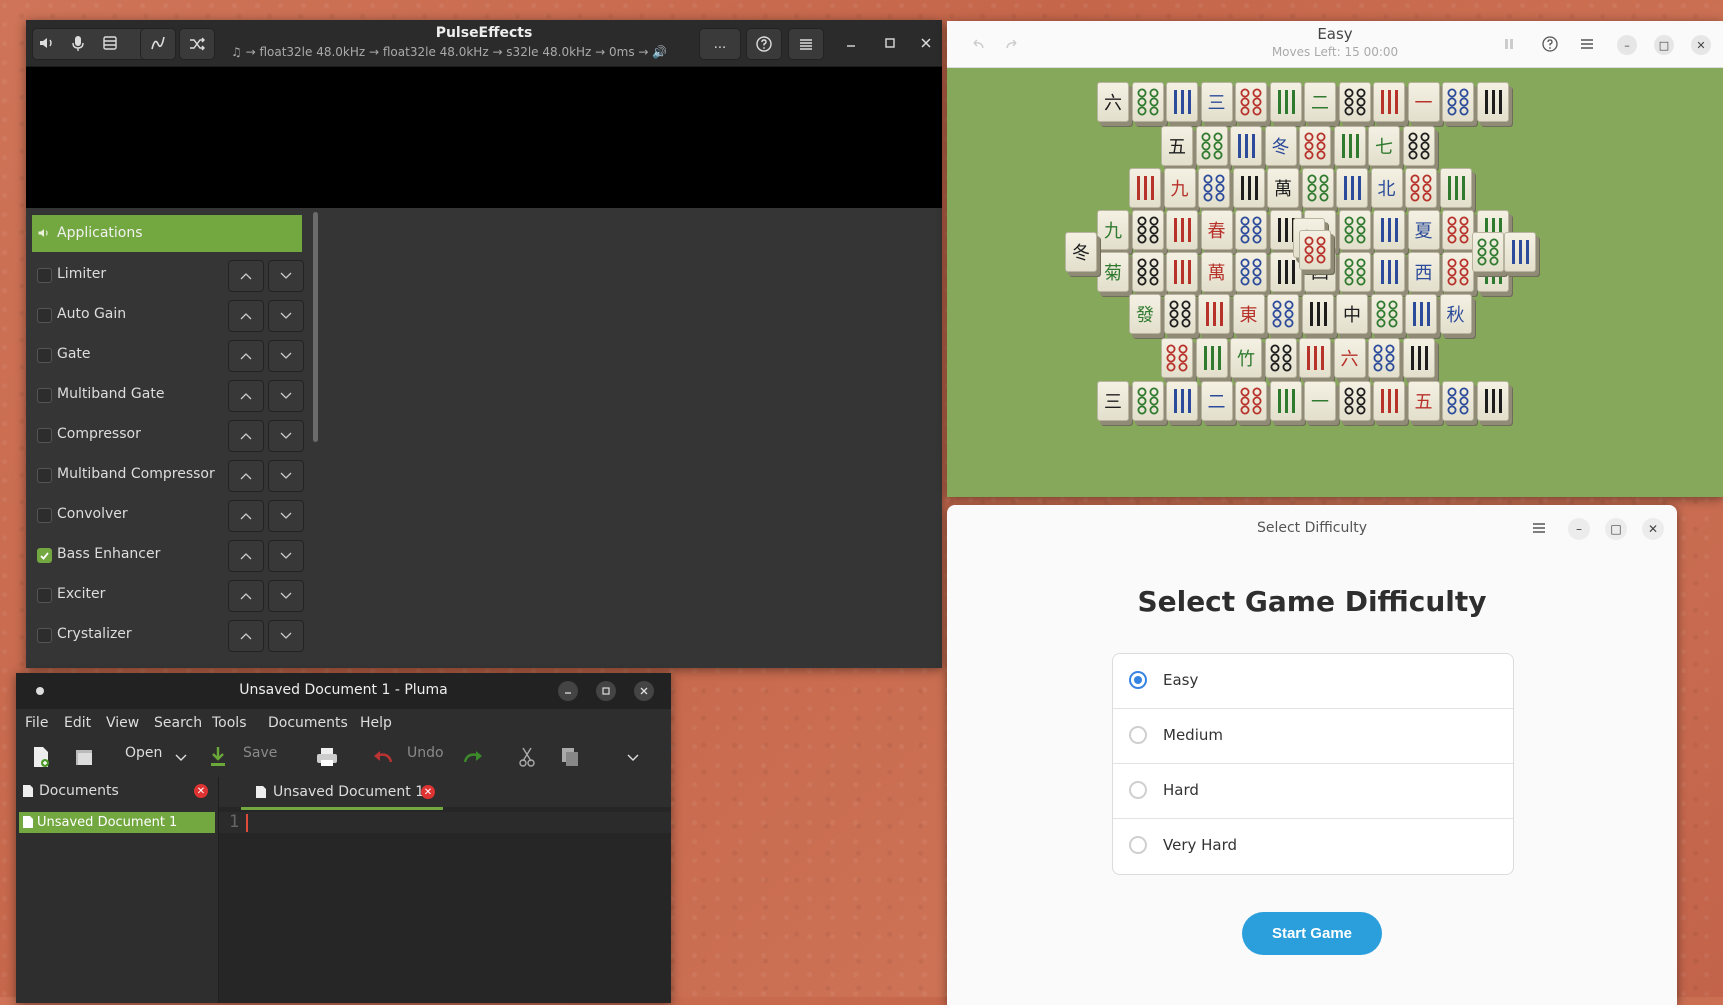 The image size is (1723, 1005). What do you see at coordinates (445, 890) in the screenshot?
I see `editor-area: Unsaved Document 1 ✕ 1` at bounding box center [445, 890].